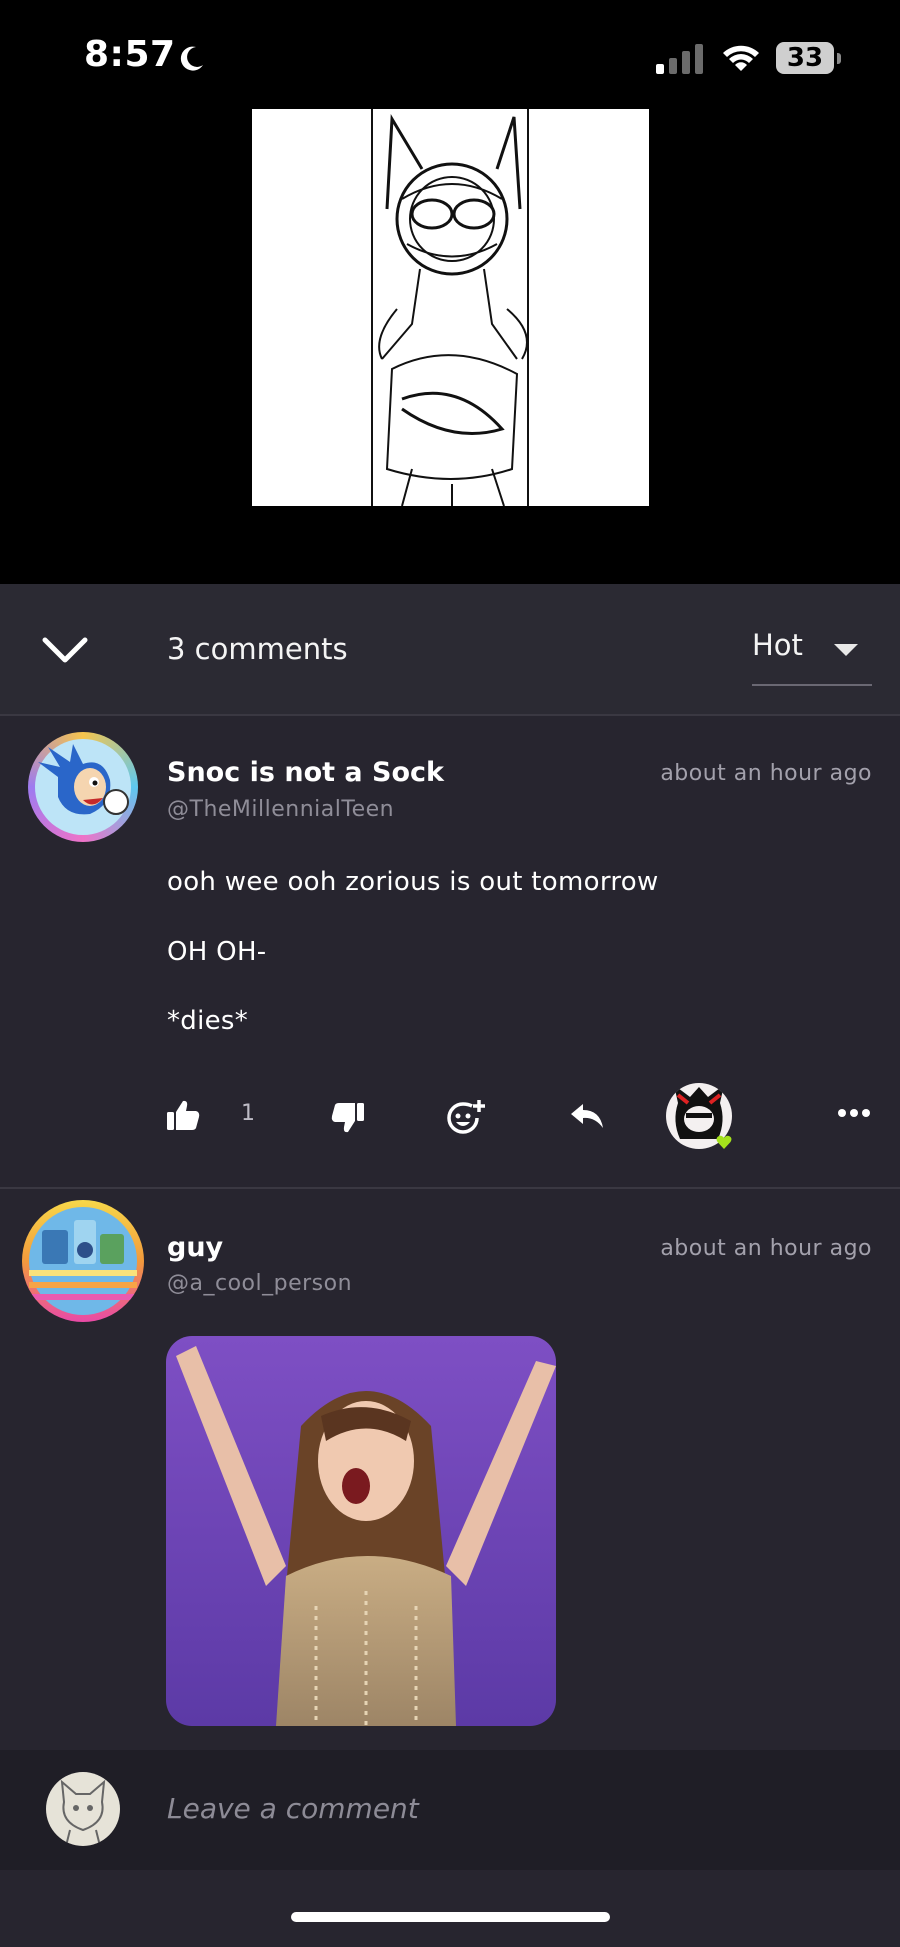  What do you see at coordinates (812, 657) in the screenshot?
I see `sort-dropdown: Hot` at bounding box center [812, 657].